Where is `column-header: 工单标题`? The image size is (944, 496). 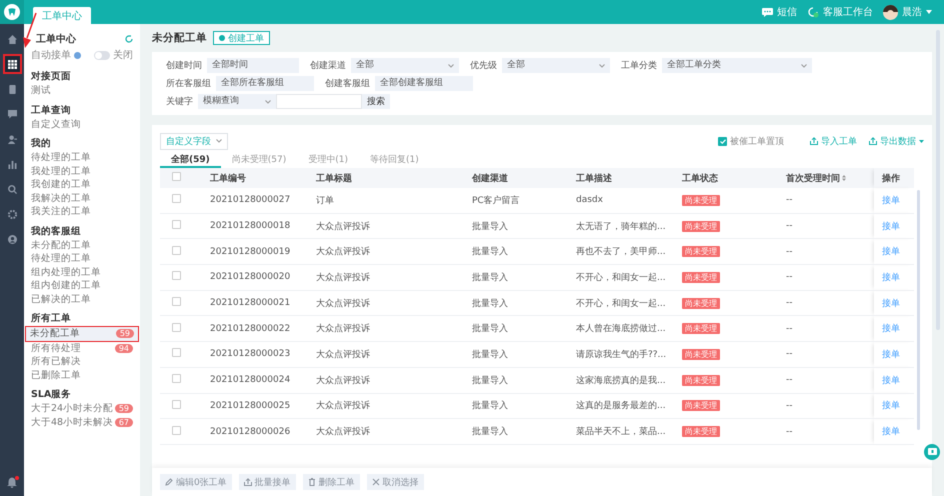
column-header: 工单标题 is located at coordinates (334, 179).